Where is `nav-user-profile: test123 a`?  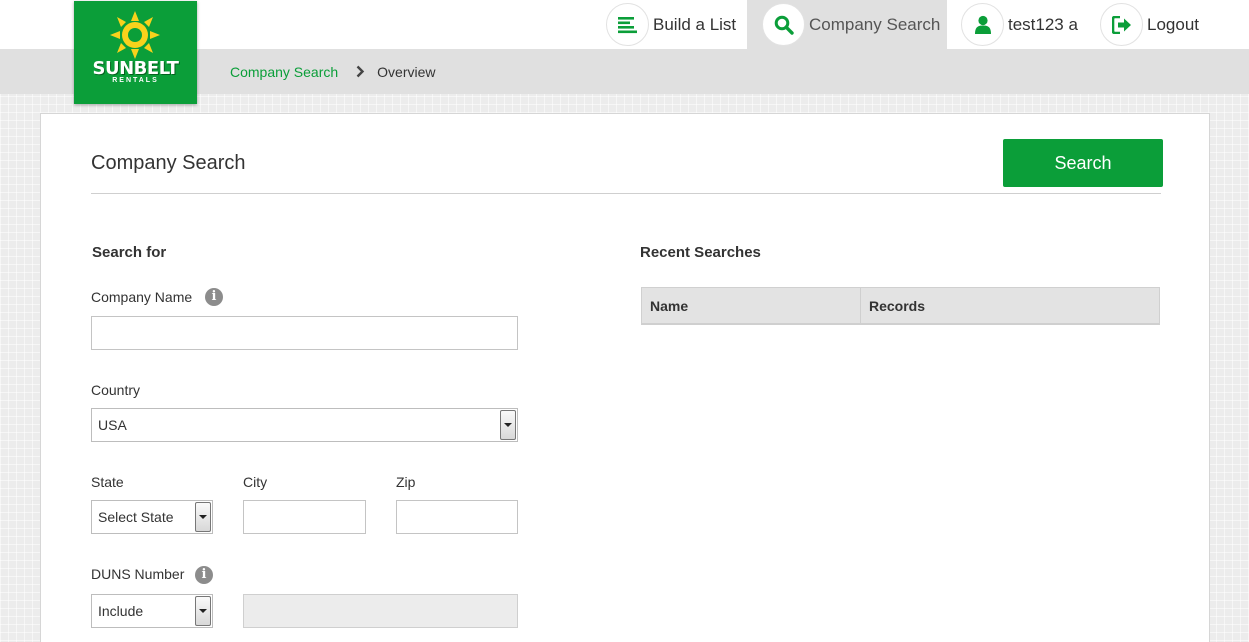 nav-user-profile: test123 a is located at coordinates (1023, 24).